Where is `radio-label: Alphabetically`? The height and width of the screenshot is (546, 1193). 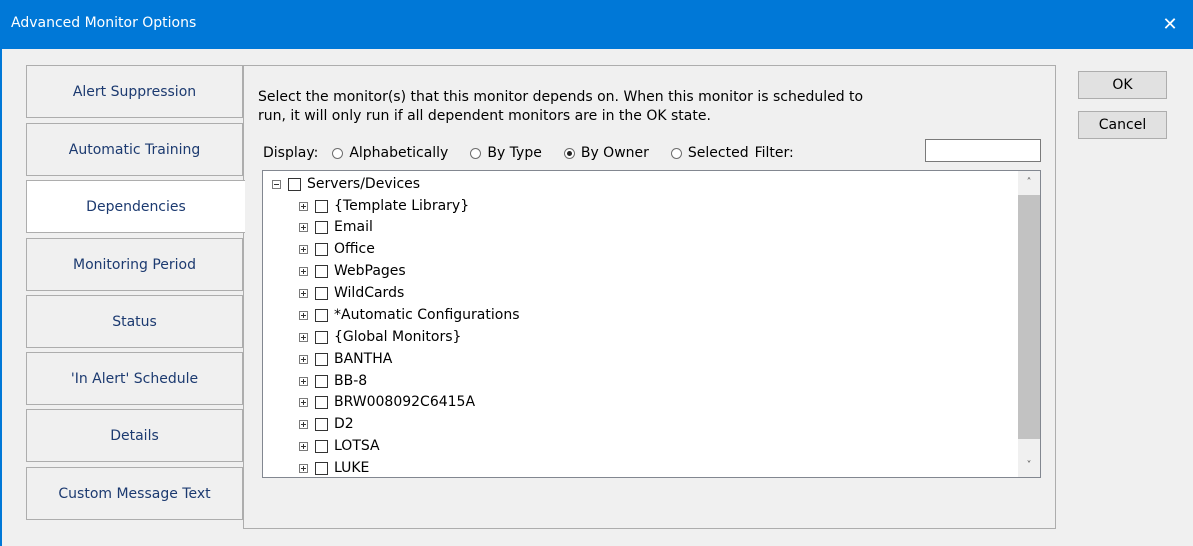 radio-label: Alphabetically is located at coordinates (399, 153).